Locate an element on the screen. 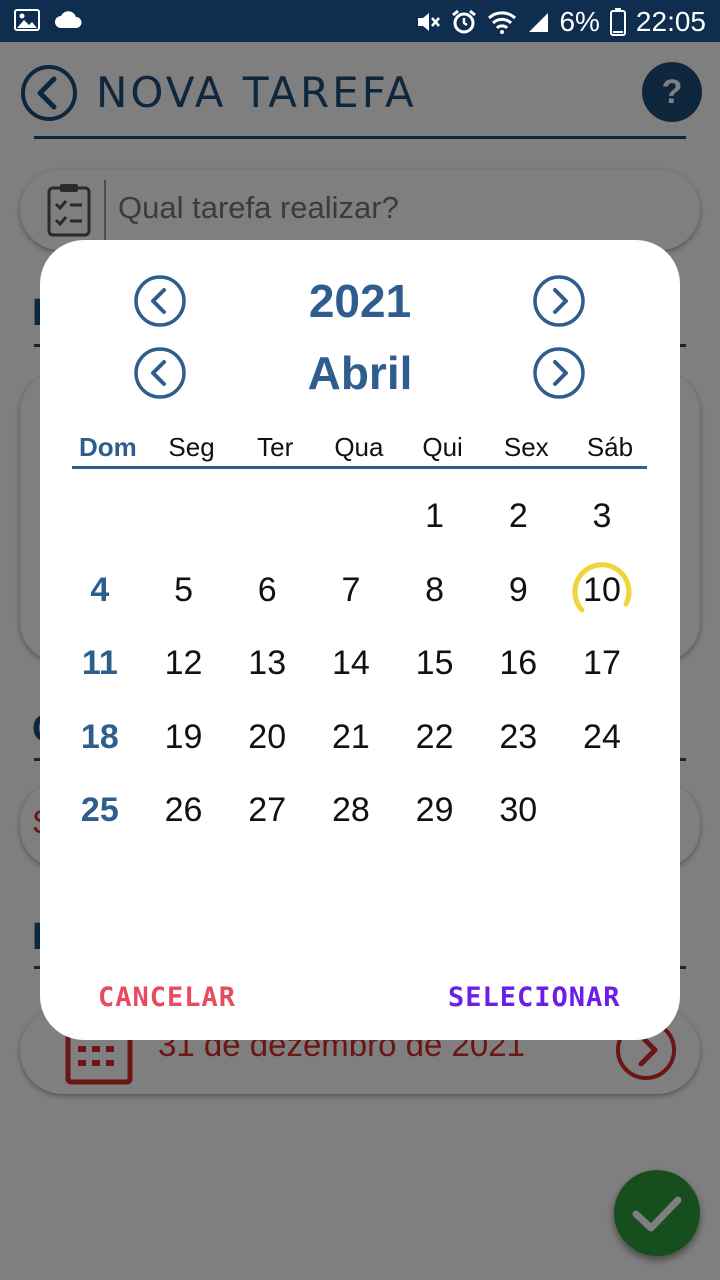 The image size is (720, 1280). cancel-button: CANCELAR is located at coordinates (167, 997).